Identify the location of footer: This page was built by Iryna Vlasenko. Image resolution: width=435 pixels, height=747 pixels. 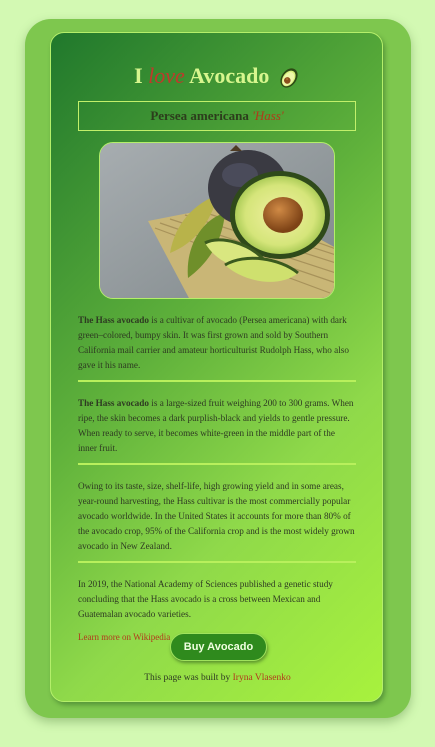
(217, 678).